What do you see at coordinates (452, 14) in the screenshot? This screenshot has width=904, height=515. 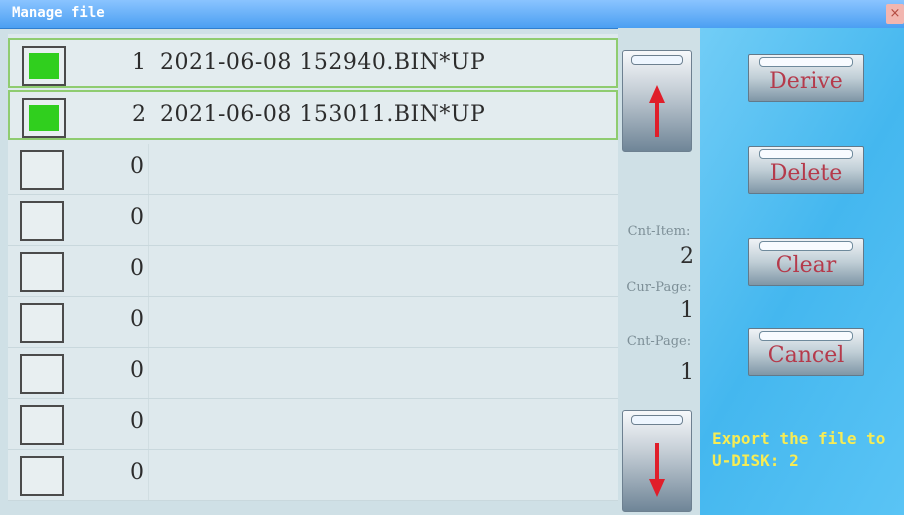 I see `title-bar: Manage file ×` at bounding box center [452, 14].